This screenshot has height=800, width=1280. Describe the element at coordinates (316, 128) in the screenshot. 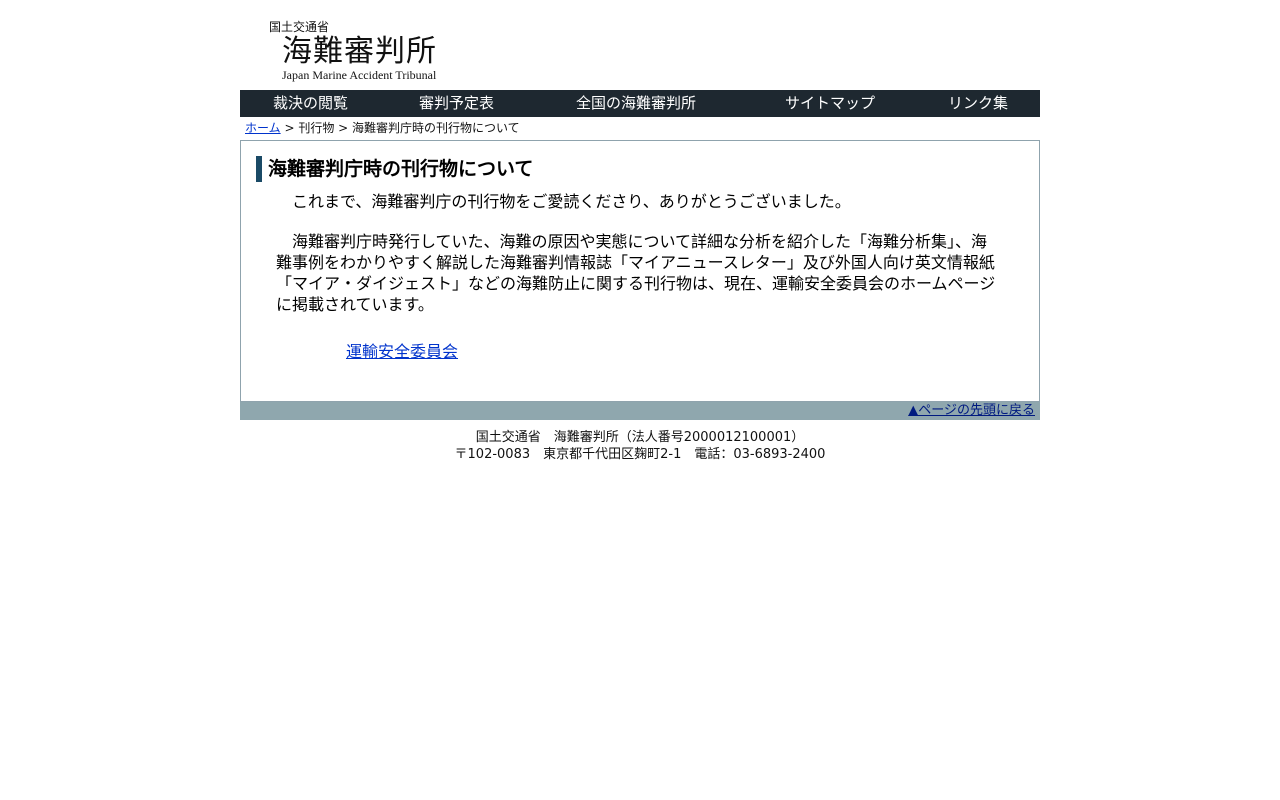

I see `breadcrumb-publications: 刊行物` at that location.